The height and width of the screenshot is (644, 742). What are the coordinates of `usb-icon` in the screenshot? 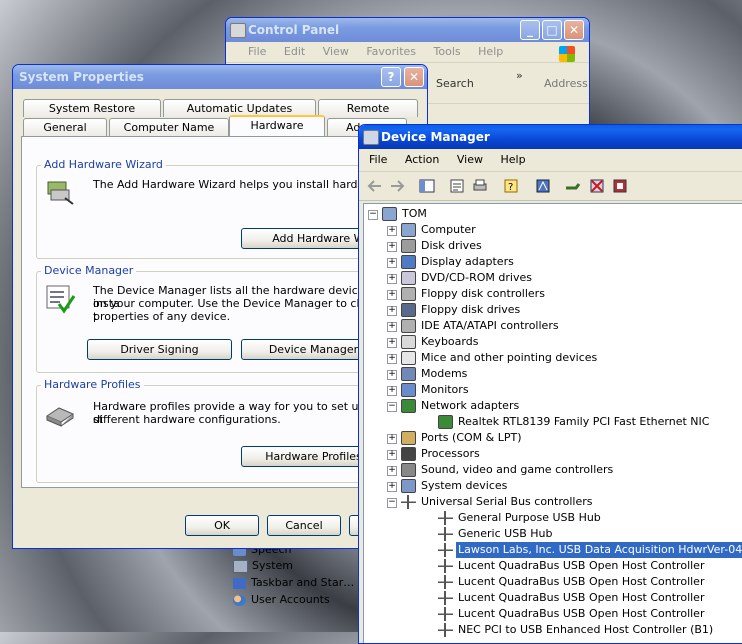 It's located at (445, 598).